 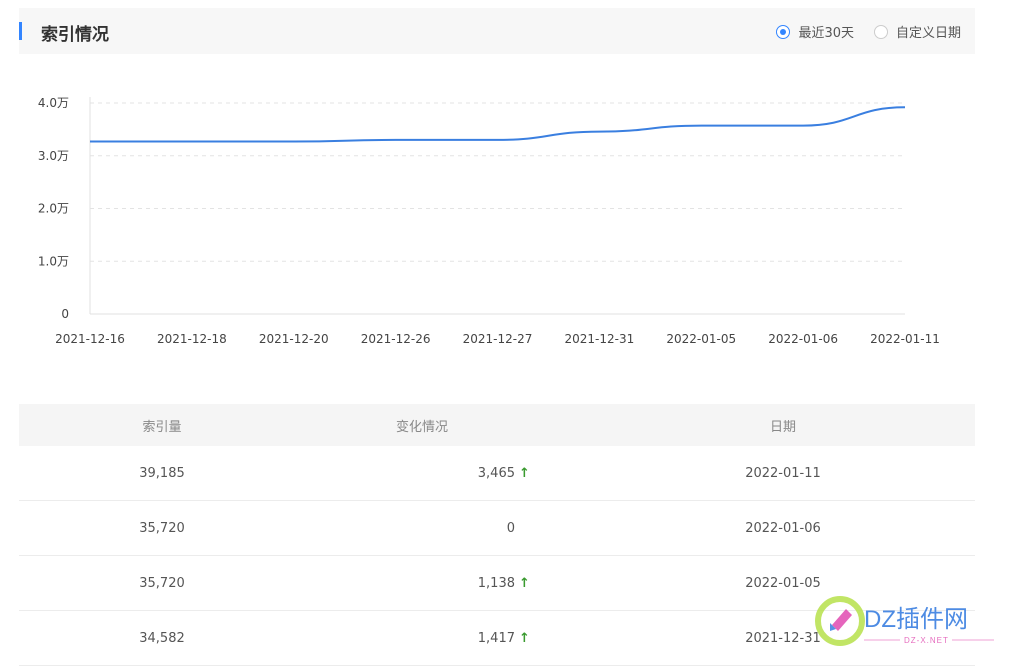 I want to click on series-line, so click(x=497, y=124).